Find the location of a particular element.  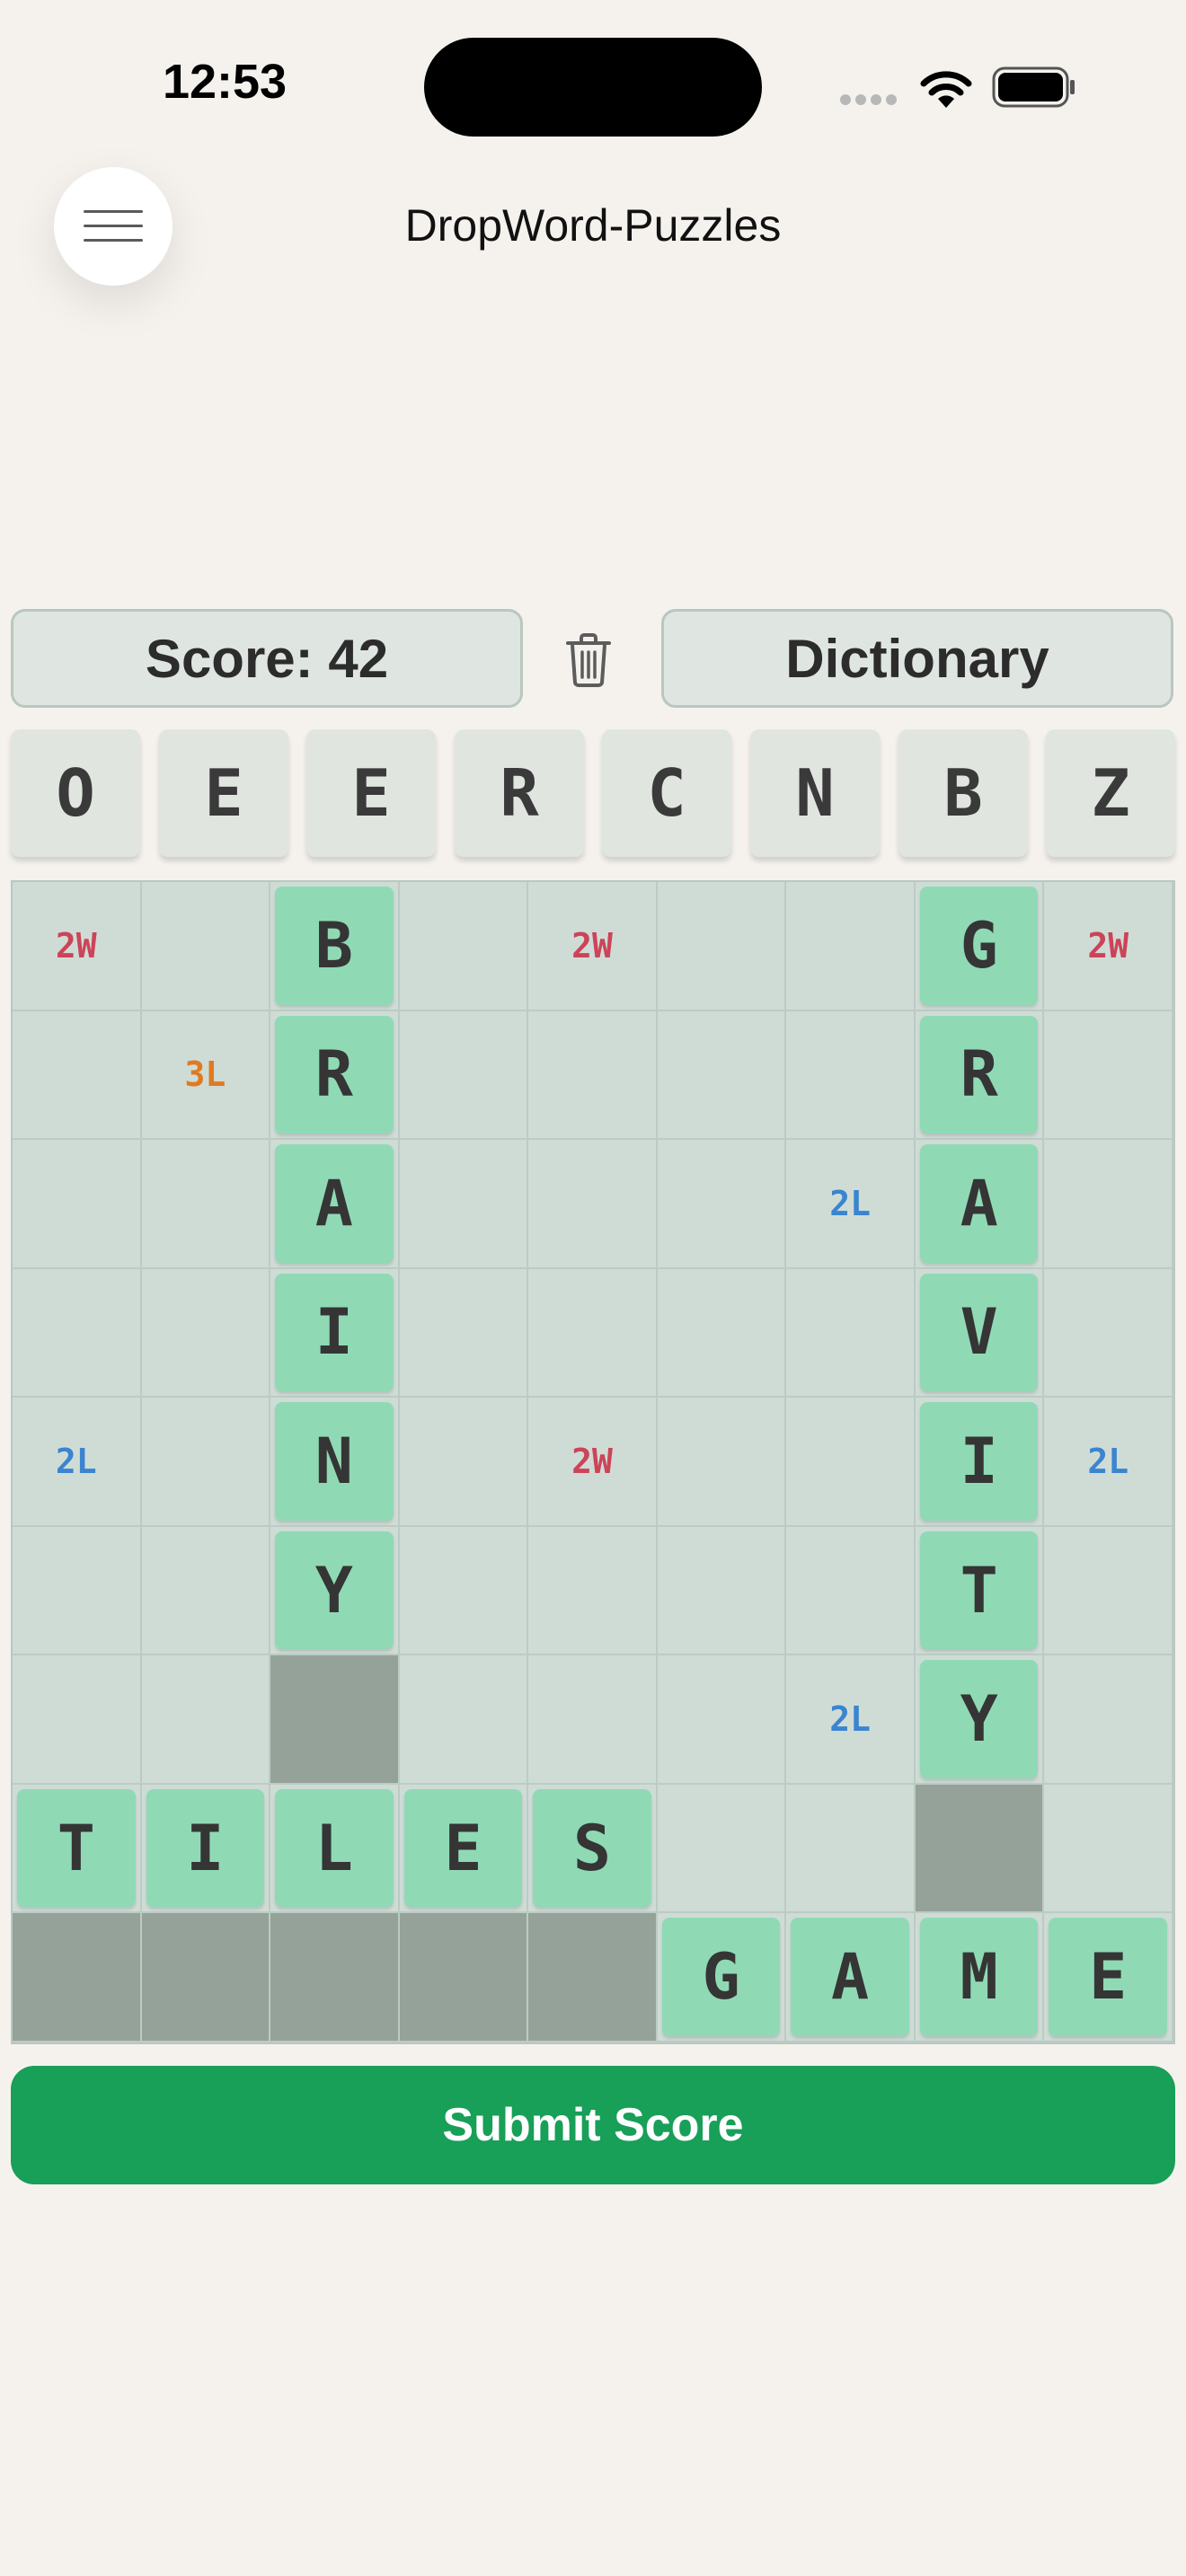

board-tile: N is located at coordinates (334, 1461).